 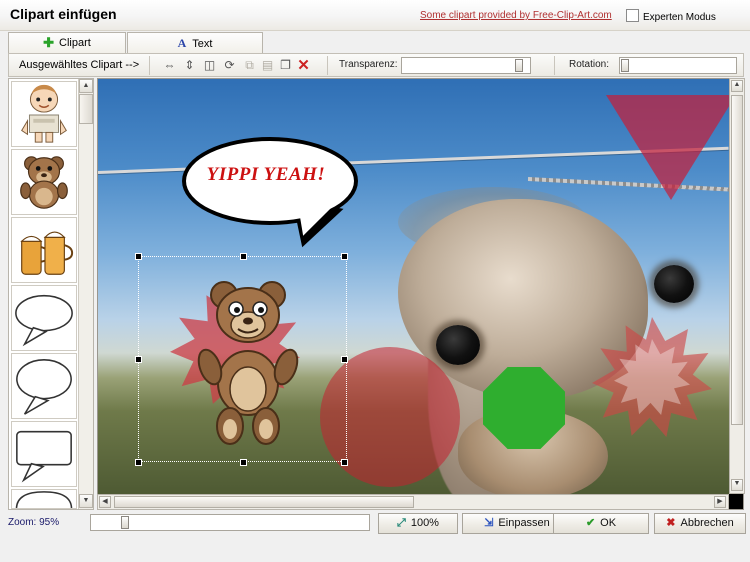 What do you see at coordinates (49, 42) in the screenshot?
I see `plus-icon: ✚` at bounding box center [49, 42].